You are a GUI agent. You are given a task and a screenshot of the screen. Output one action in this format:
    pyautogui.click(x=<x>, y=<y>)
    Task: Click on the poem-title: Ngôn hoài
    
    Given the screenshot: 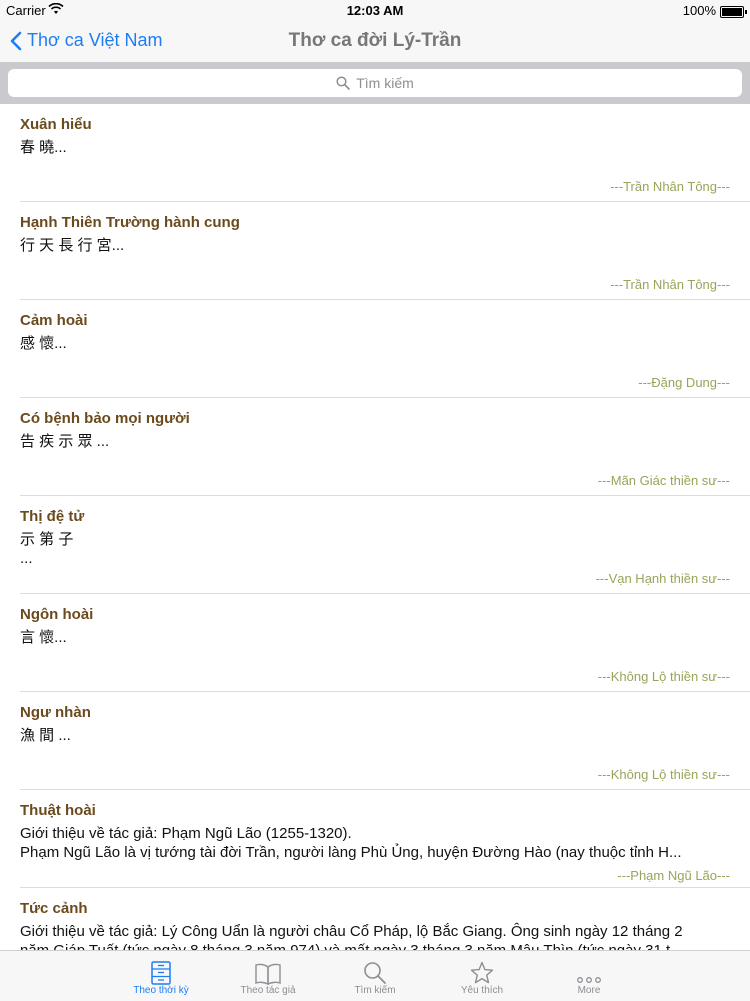 What is the action you would take?
    pyautogui.click(x=57, y=614)
    